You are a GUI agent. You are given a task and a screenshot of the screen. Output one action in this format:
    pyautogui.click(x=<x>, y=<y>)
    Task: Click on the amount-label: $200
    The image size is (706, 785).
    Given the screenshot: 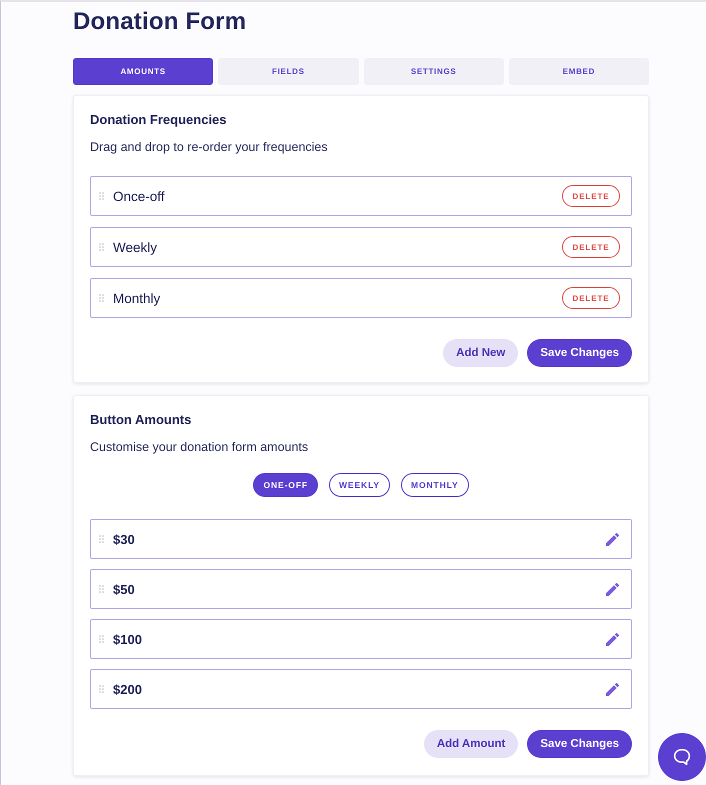 What is the action you would take?
    pyautogui.click(x=128, y=689)
    